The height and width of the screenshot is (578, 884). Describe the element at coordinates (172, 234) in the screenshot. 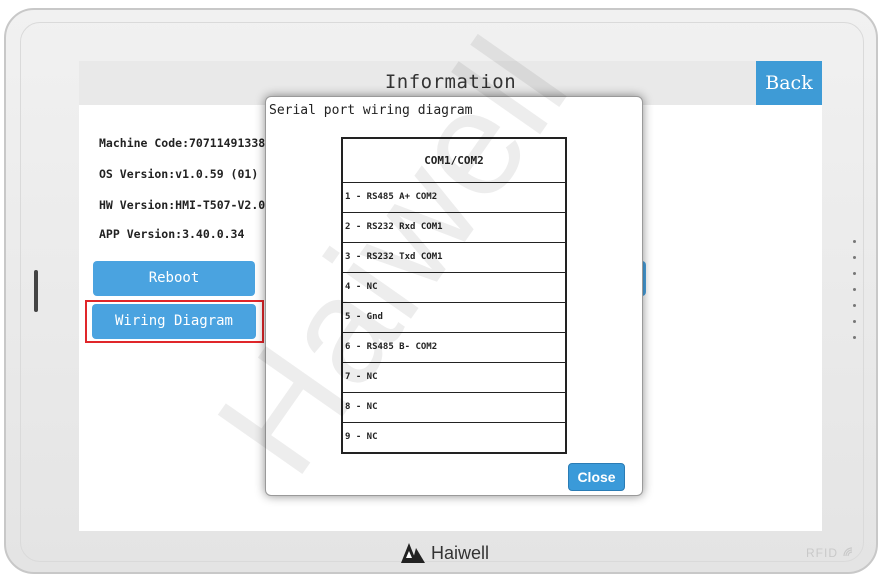

I see `app-version-text: APP Version:3.40.0.34` at that location.